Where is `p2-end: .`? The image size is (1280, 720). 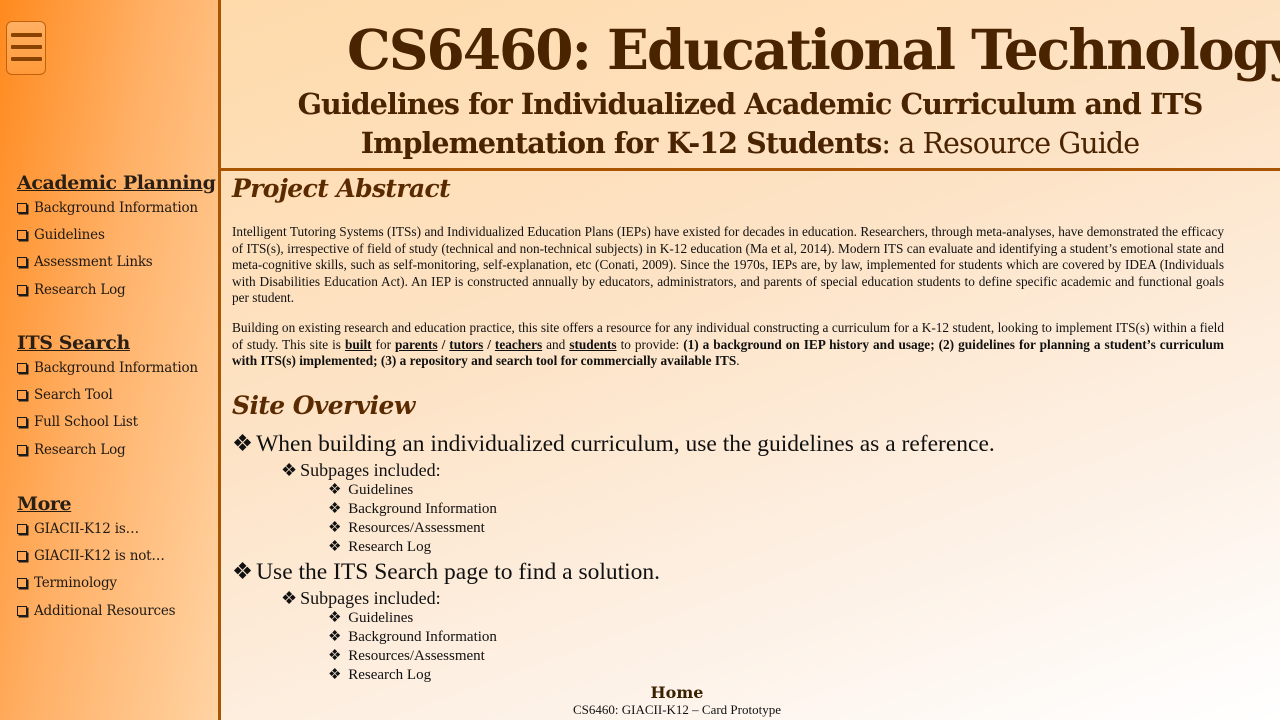 p2-end: . is located at coordinates (738, 361).